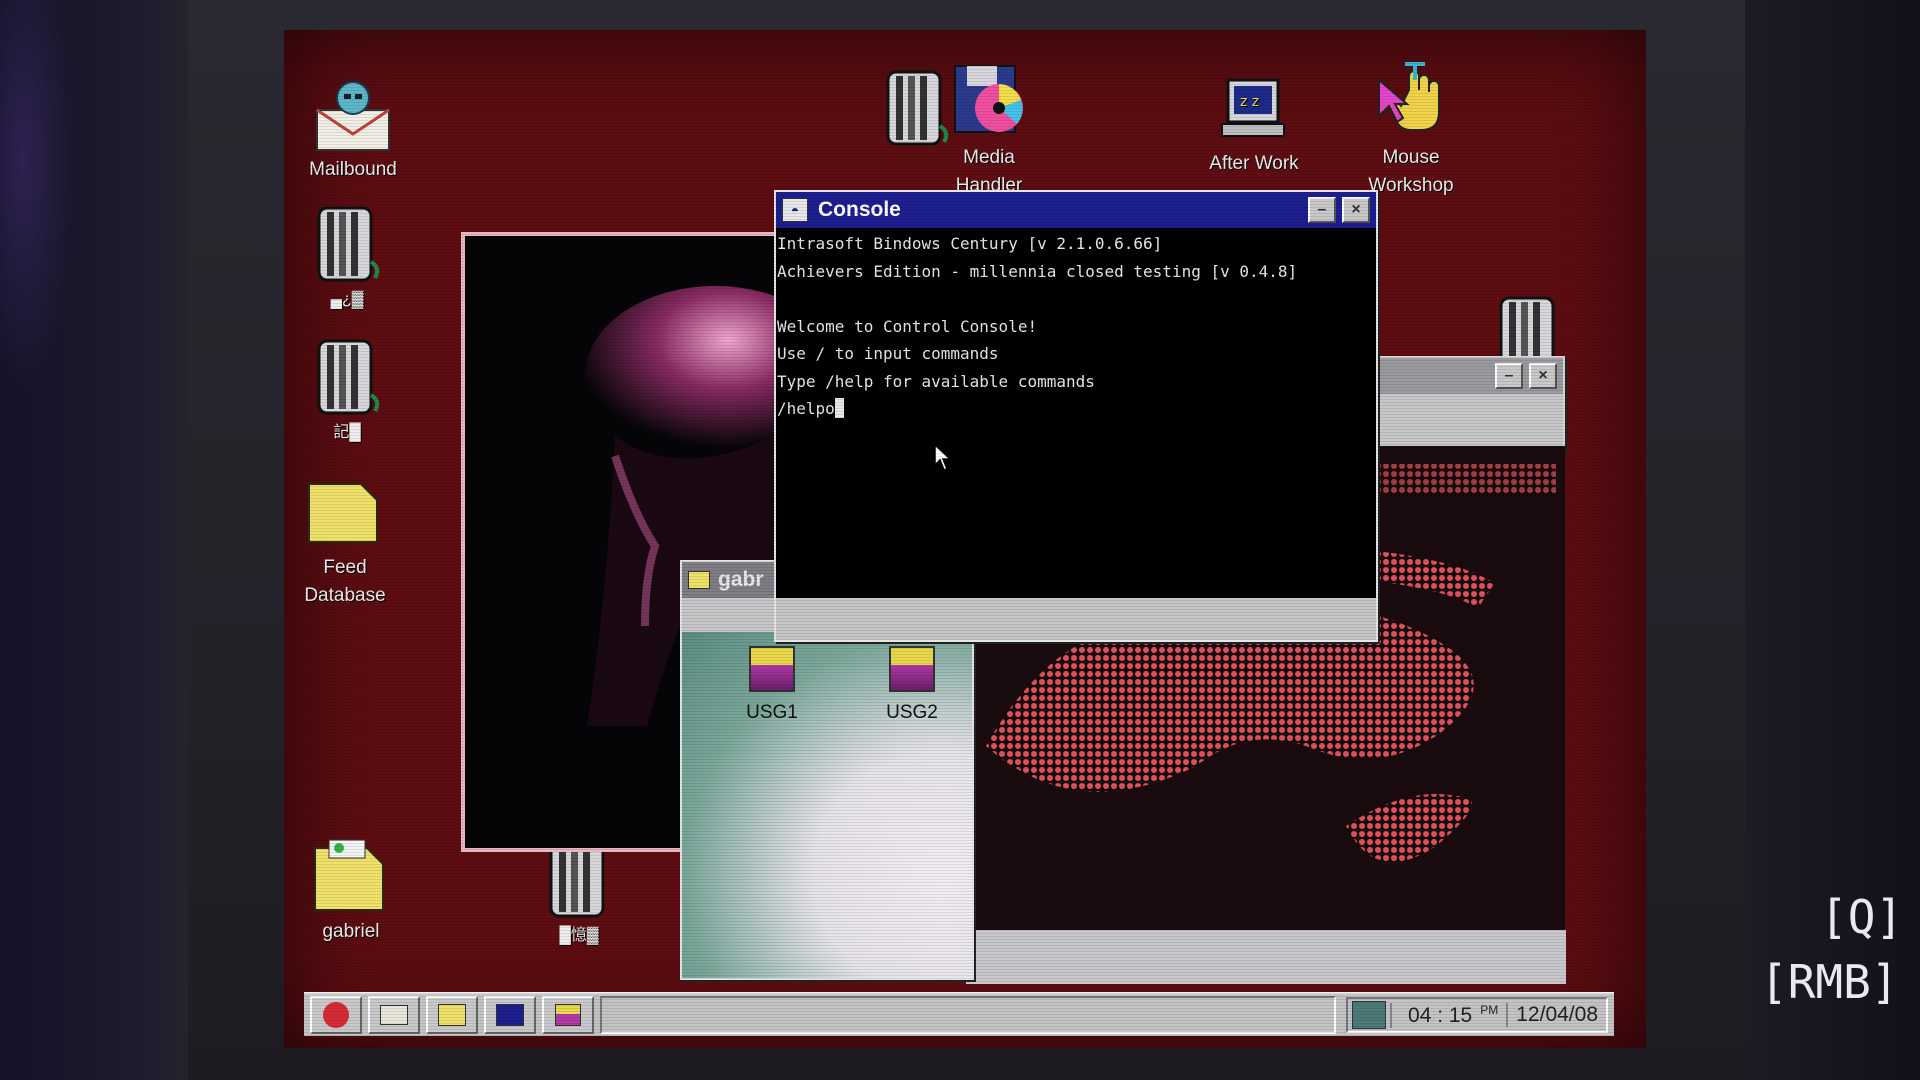  I want to click on file-item: USG1, so click(772, 685).